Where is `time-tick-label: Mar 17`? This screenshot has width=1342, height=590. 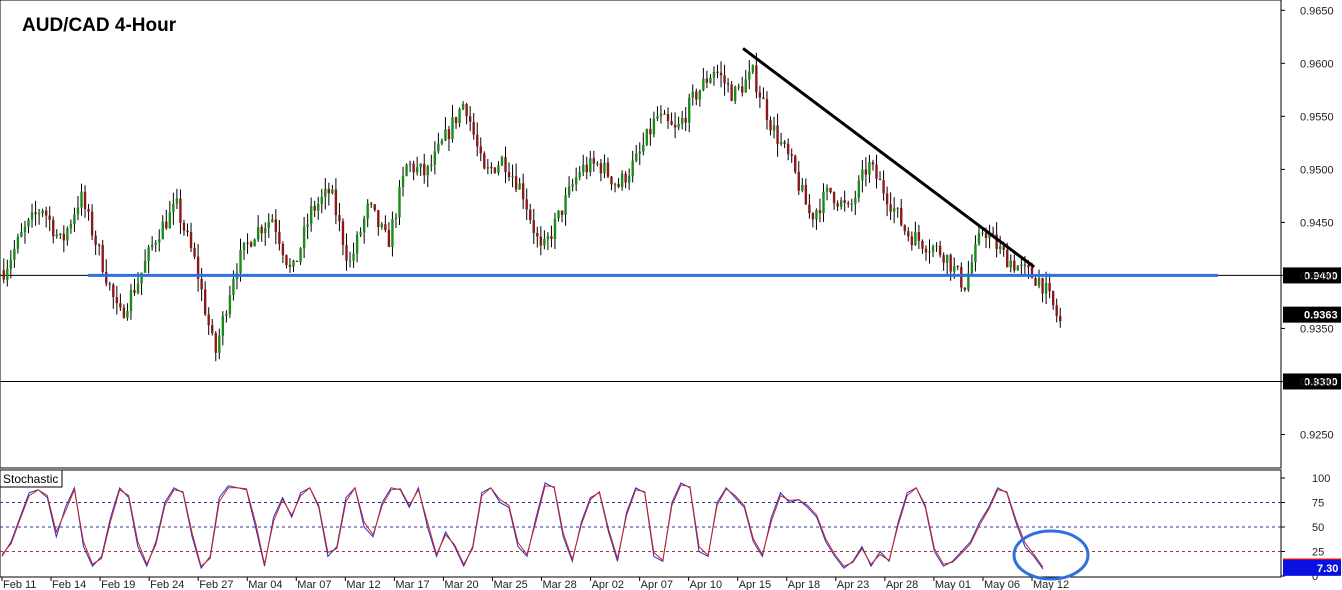 time-tick-label: Mar 17 is located at coordinates (412, 584).